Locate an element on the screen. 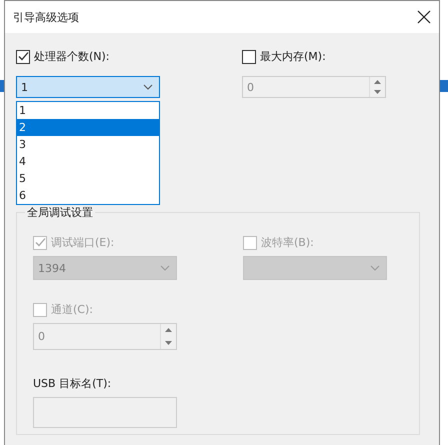 This screenshot has width=448, height=445. window-title: 引导高级选项 is located at coordinates (46, 17).